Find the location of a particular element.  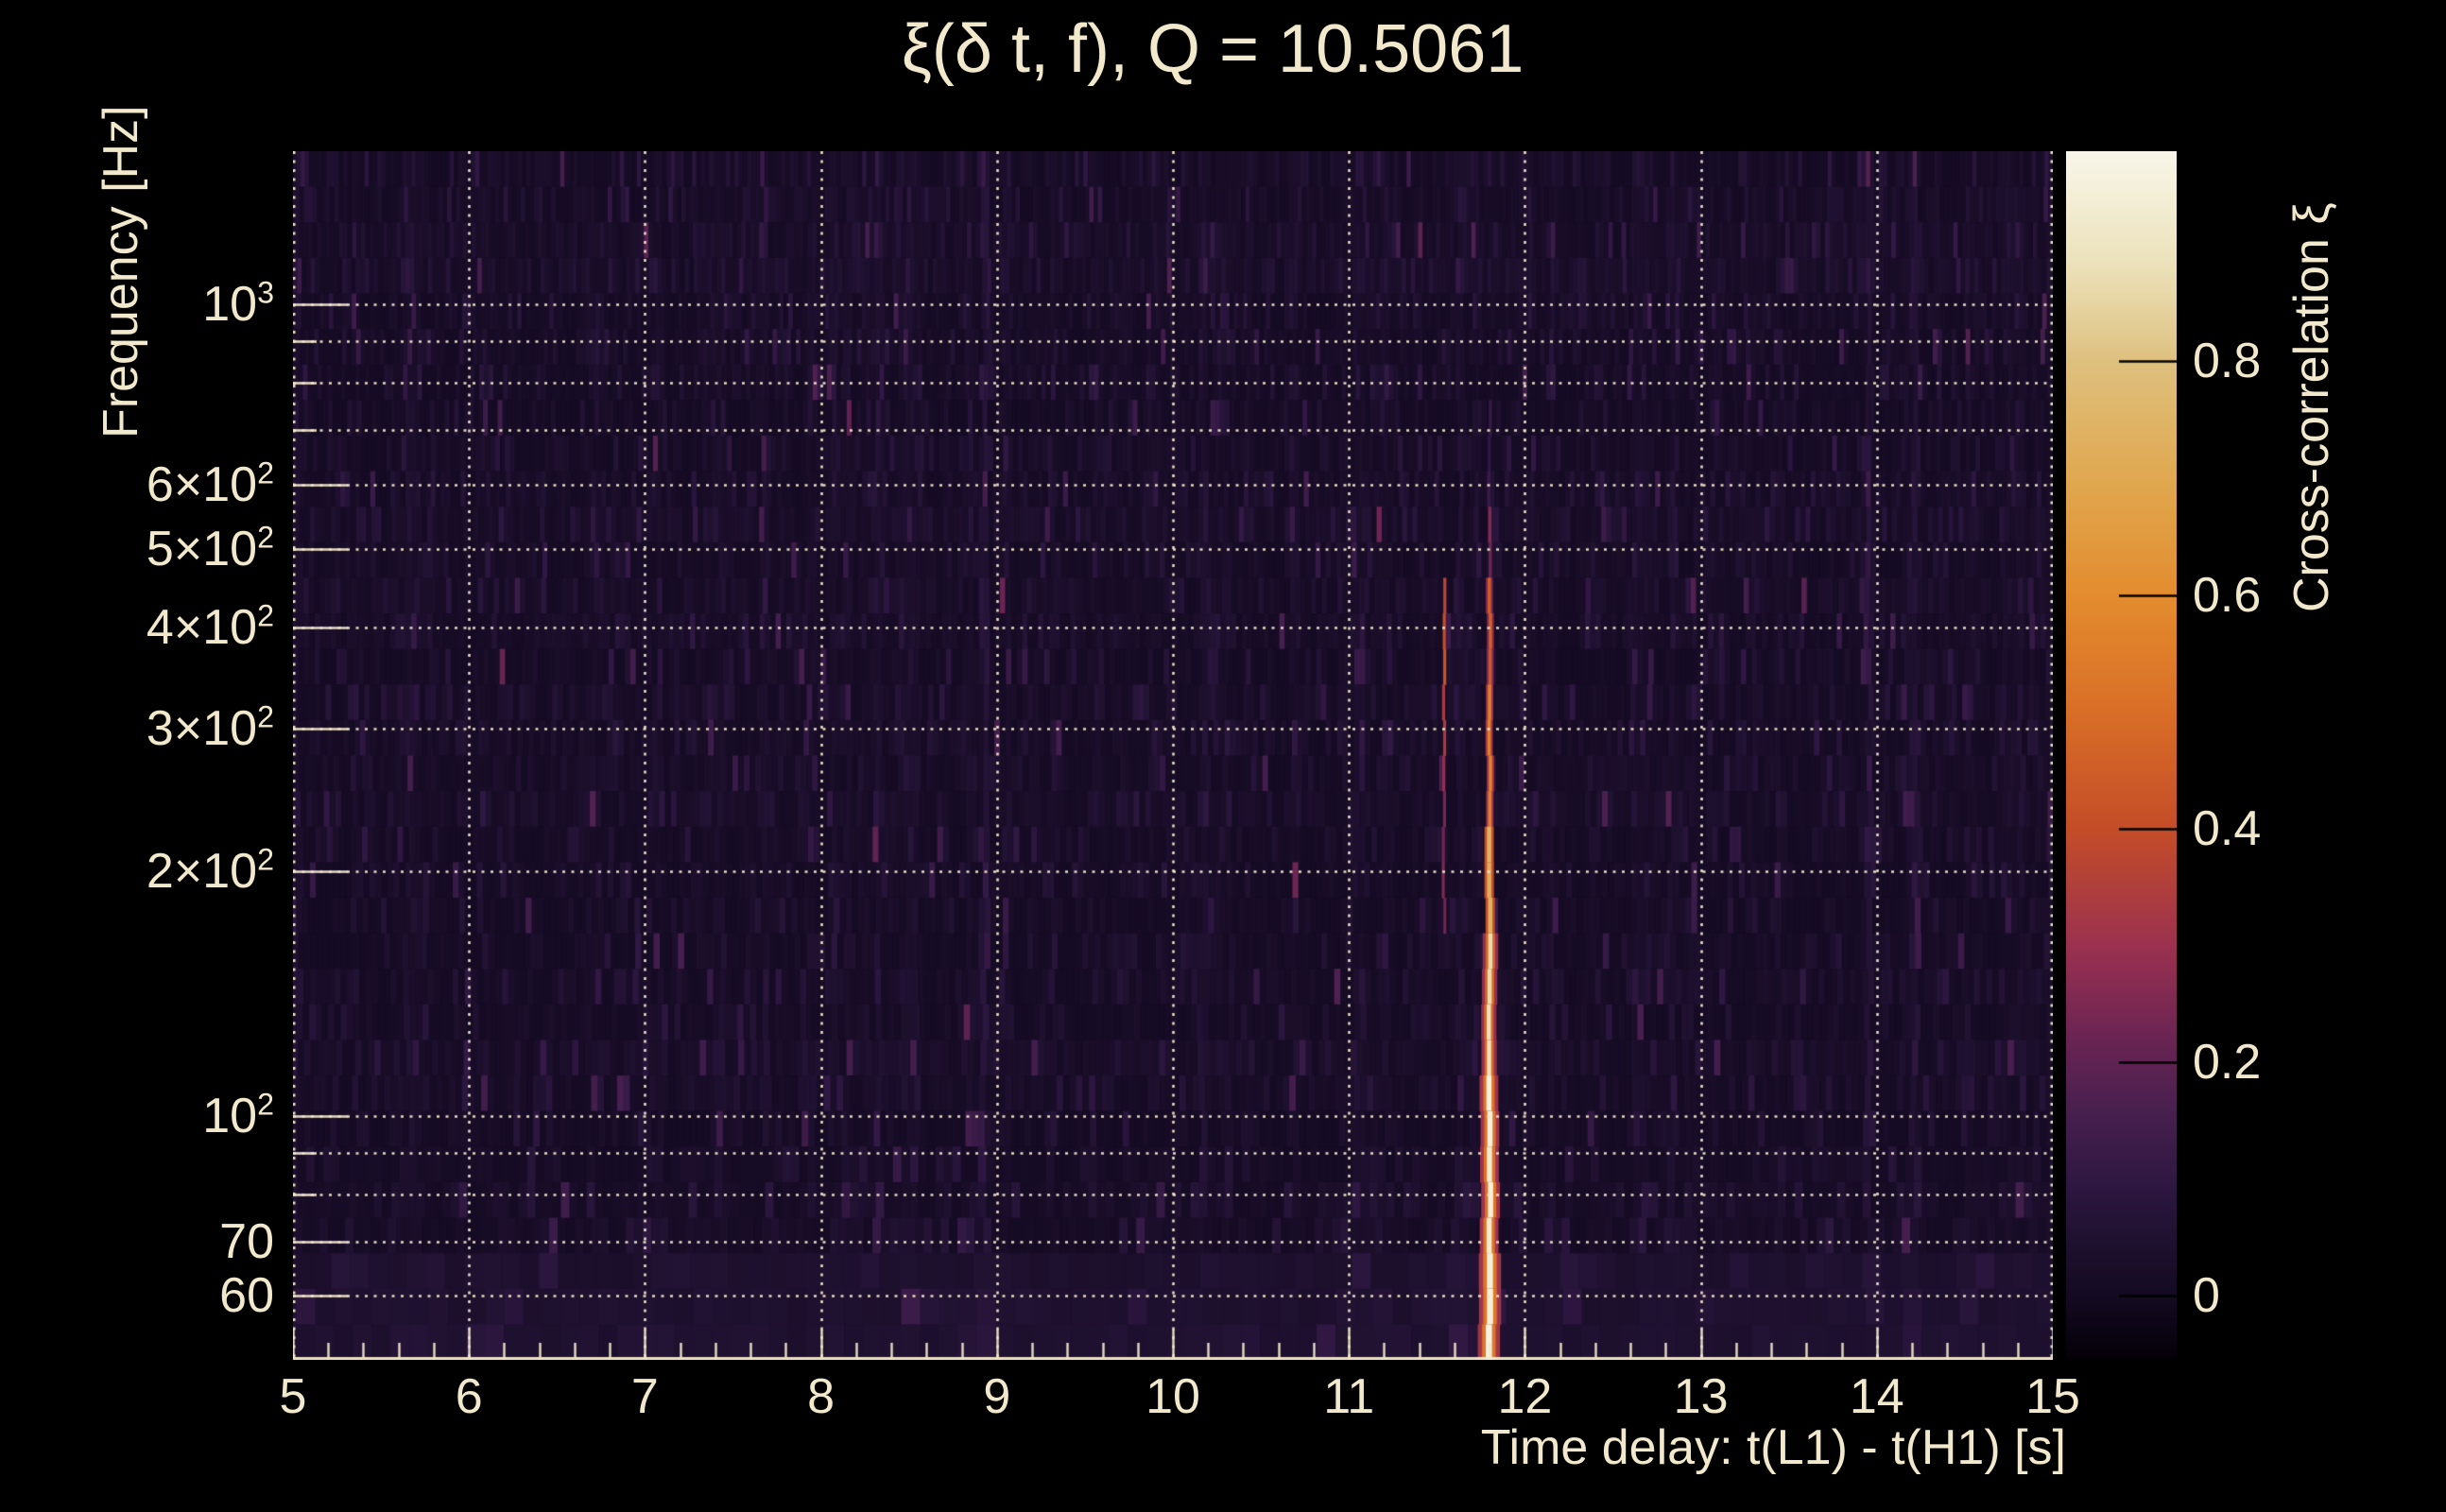

x-tick-label: 6 is located at coordinates (469, 1396).